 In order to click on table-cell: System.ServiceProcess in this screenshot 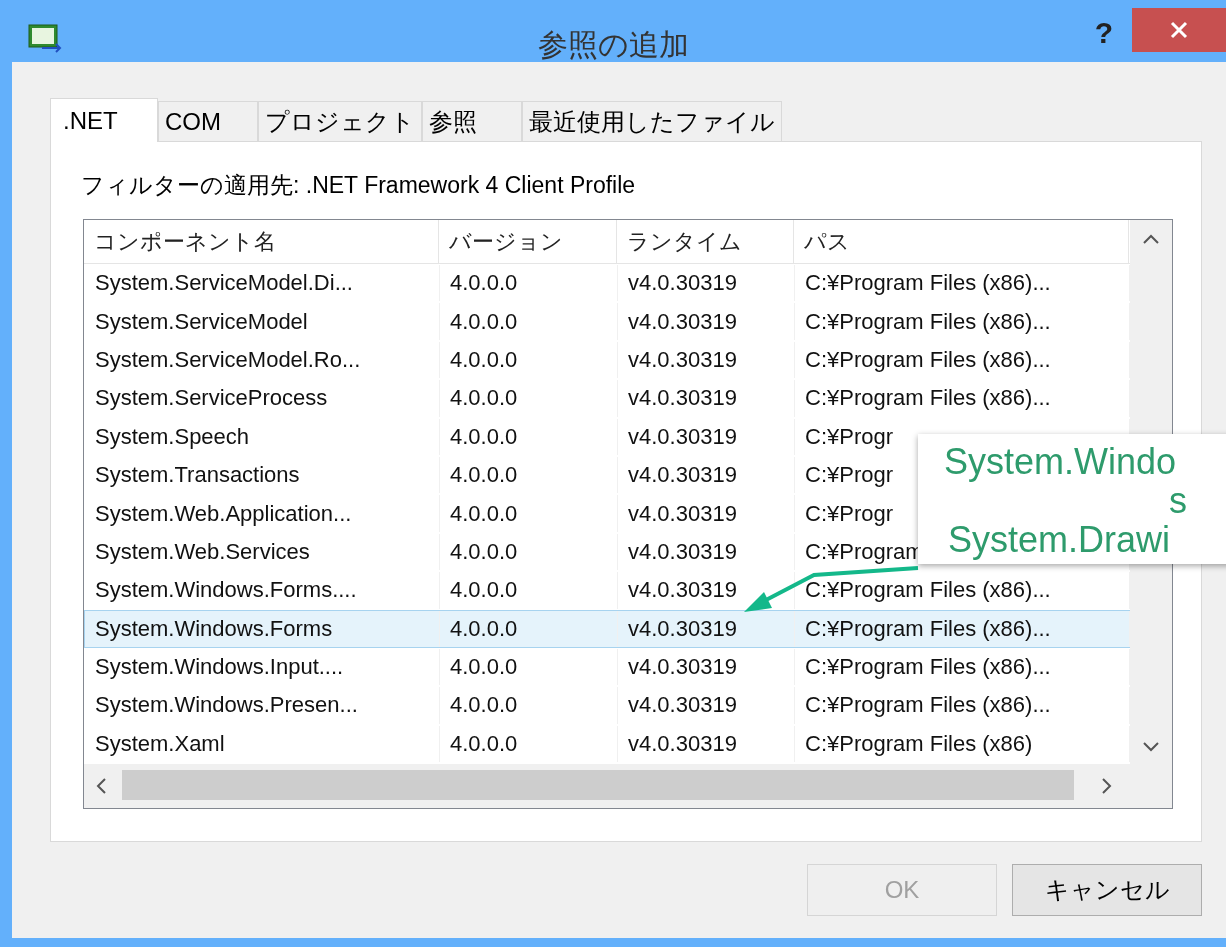, I will do `click(211, 398)`.